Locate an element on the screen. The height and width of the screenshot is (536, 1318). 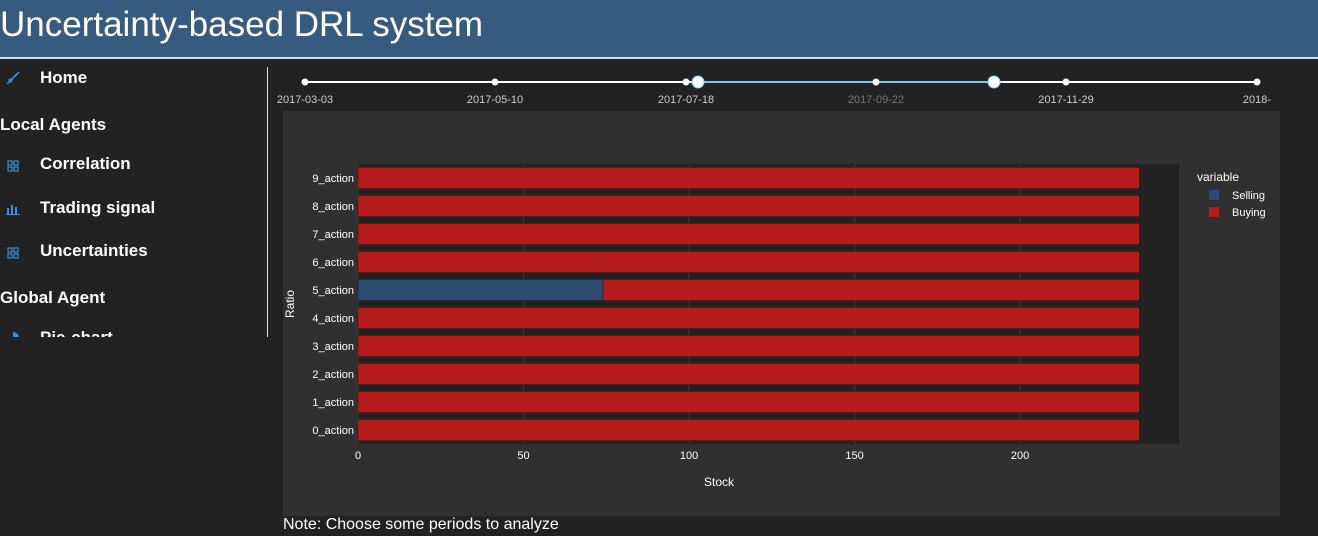
y-tick-label: 6_action is located at coordinates (333, 263).